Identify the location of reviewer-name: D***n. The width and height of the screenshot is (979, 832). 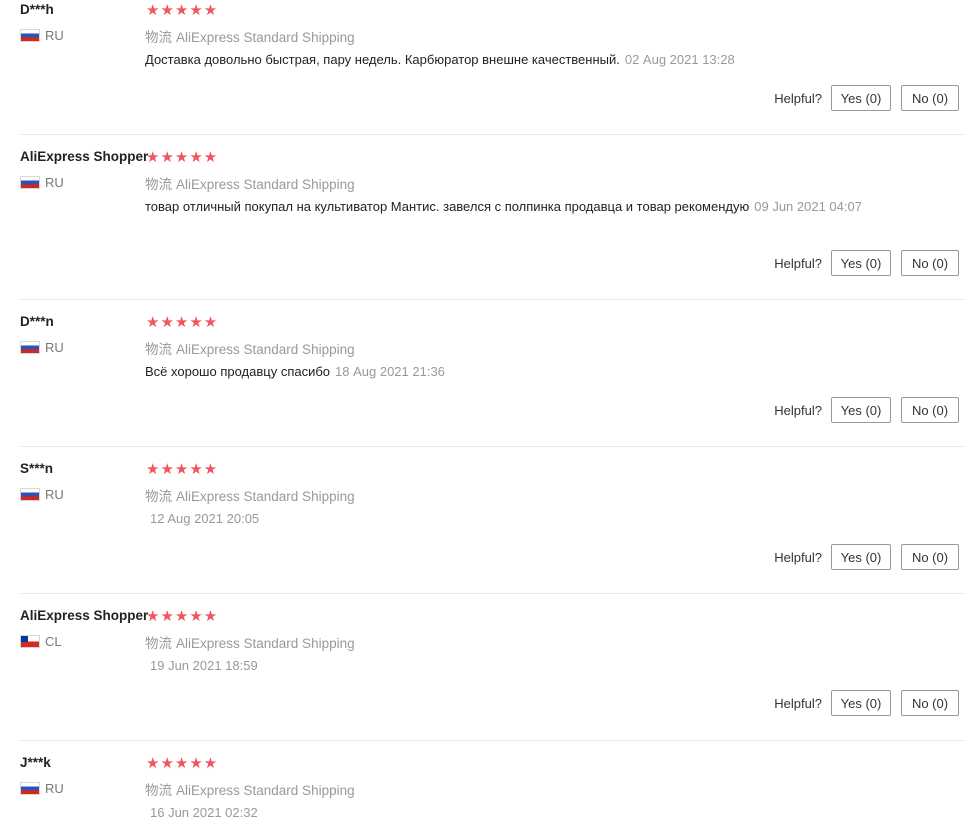
(37, 321).